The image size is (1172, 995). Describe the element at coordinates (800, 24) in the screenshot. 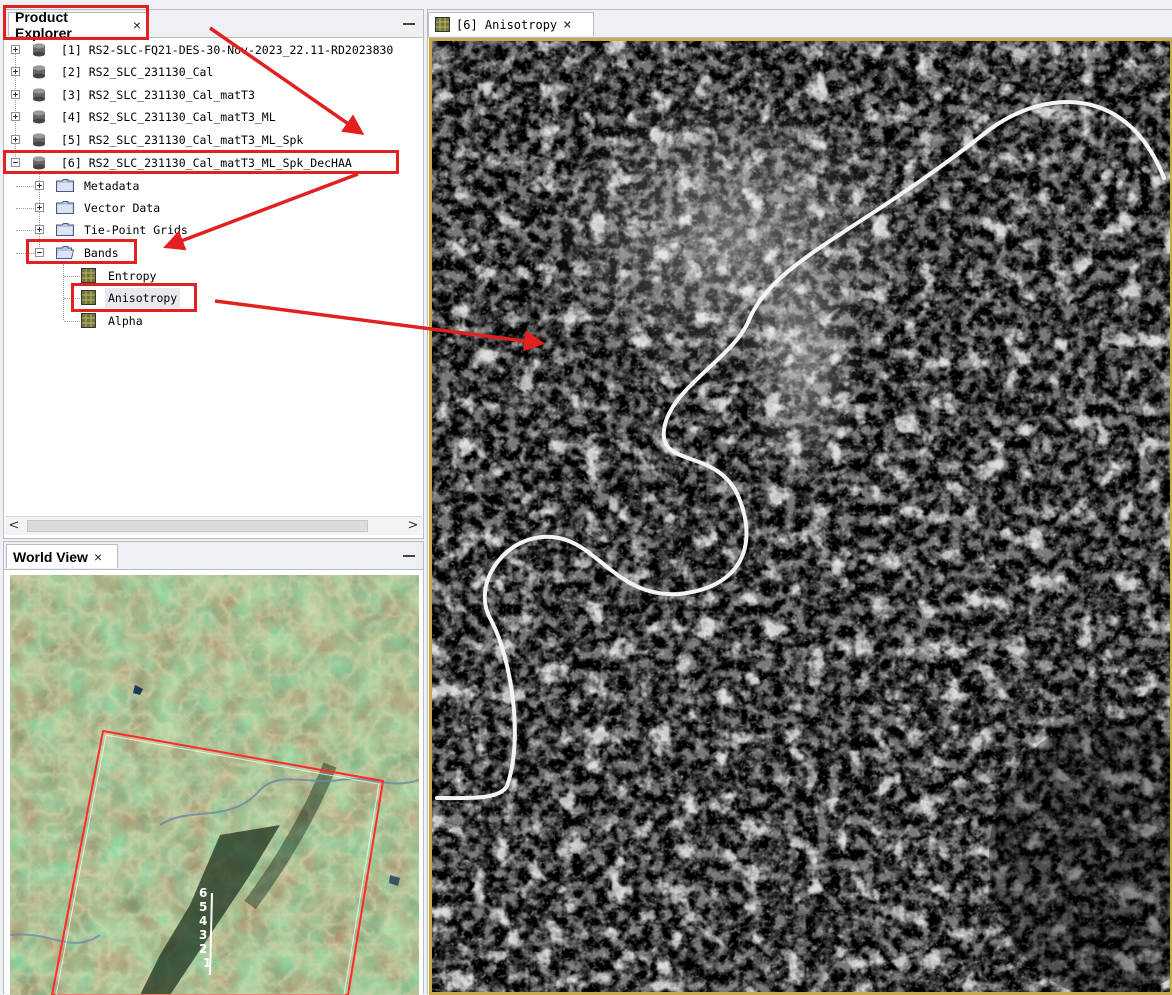

I see `image-view-tabbar: [6] Anisotropy ×` at that location.